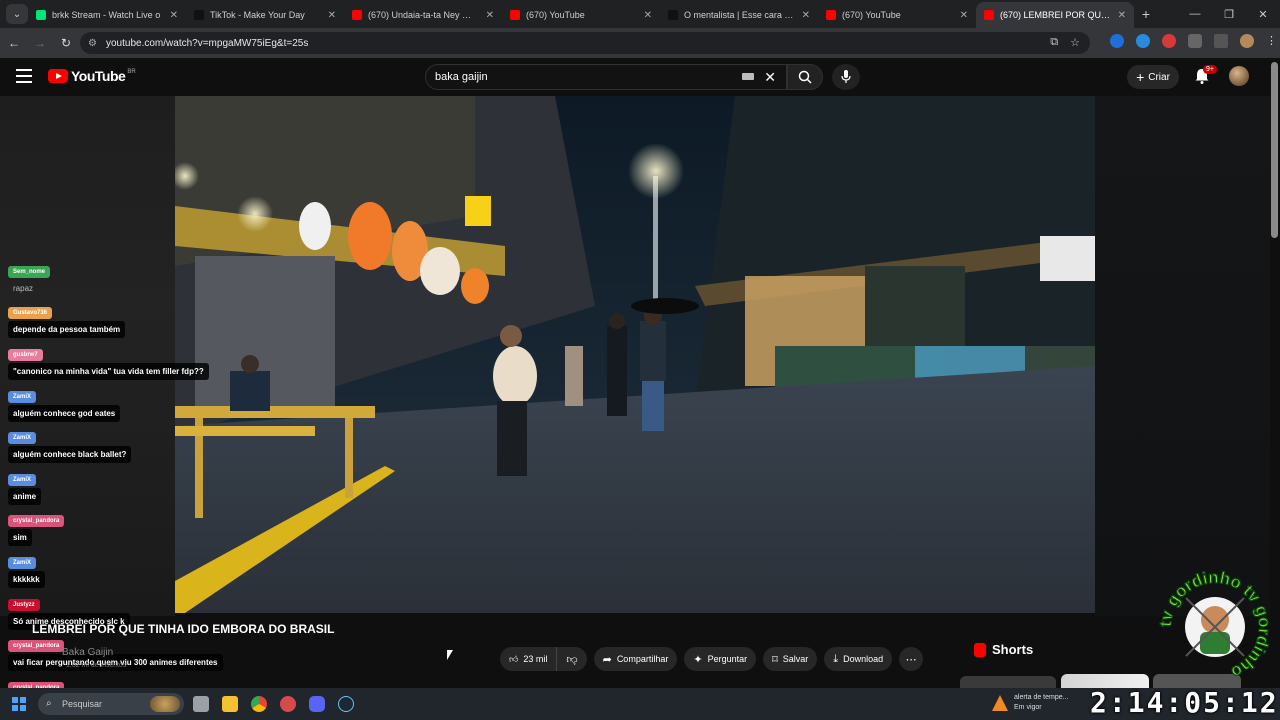  What do you see at coordinates (111, 704) in the screenshot?
I see `taskbar-search: ⌕ Pesquisar` at bounding box center [111, 704].